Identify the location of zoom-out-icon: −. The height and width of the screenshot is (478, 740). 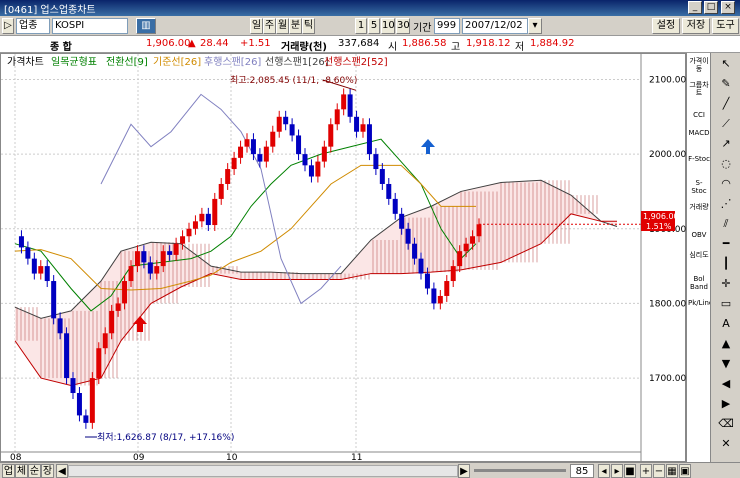
(659, 471).